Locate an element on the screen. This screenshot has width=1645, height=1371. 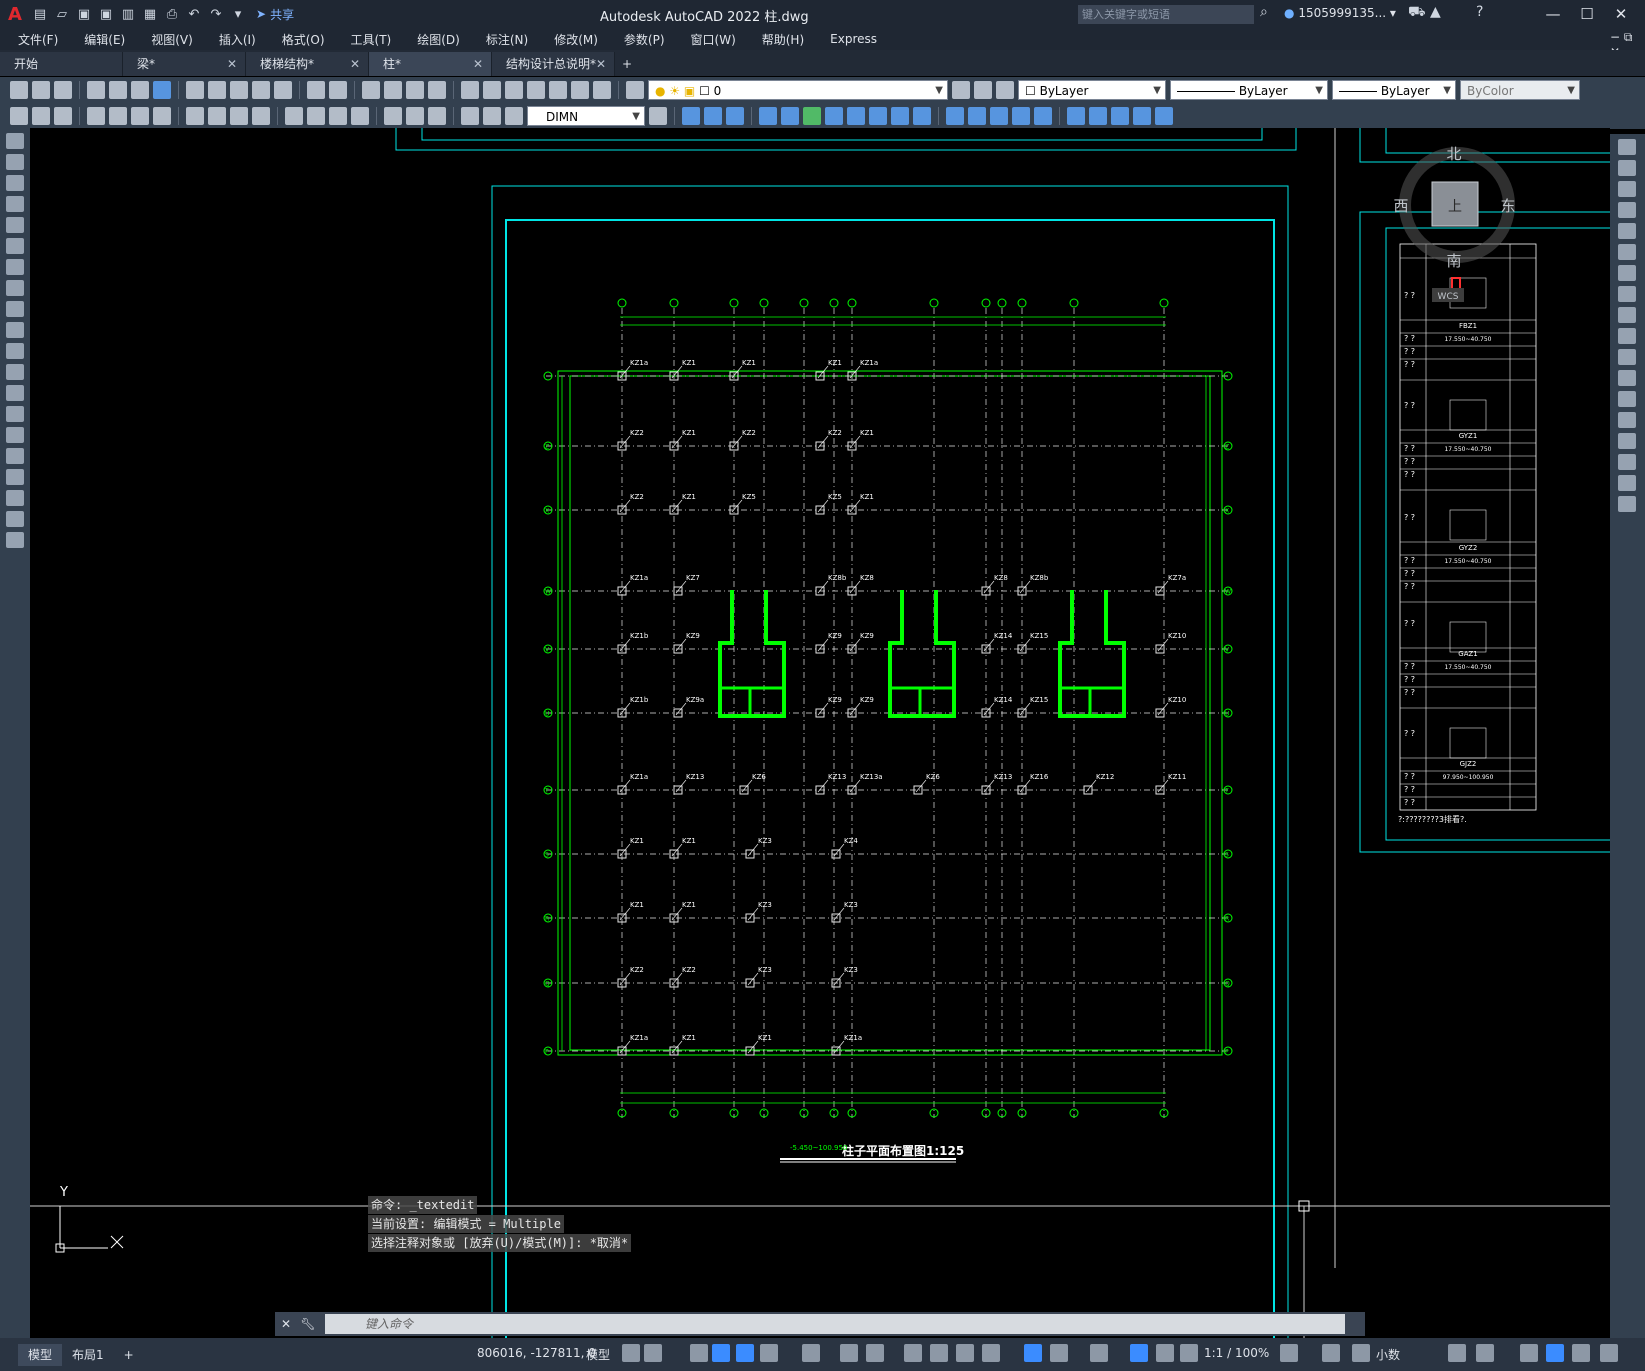
tab-layout1: 布局1 is located at coordinates (88, 1355).